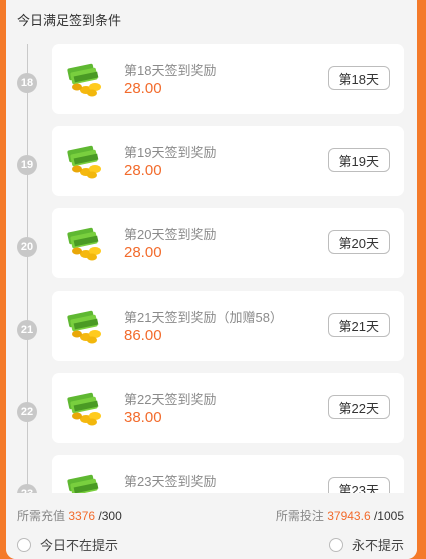 The image size is (426, 559). I want to click on list-item: 20 第20天签到奖励 28.00 第20天, so click(211, 243).